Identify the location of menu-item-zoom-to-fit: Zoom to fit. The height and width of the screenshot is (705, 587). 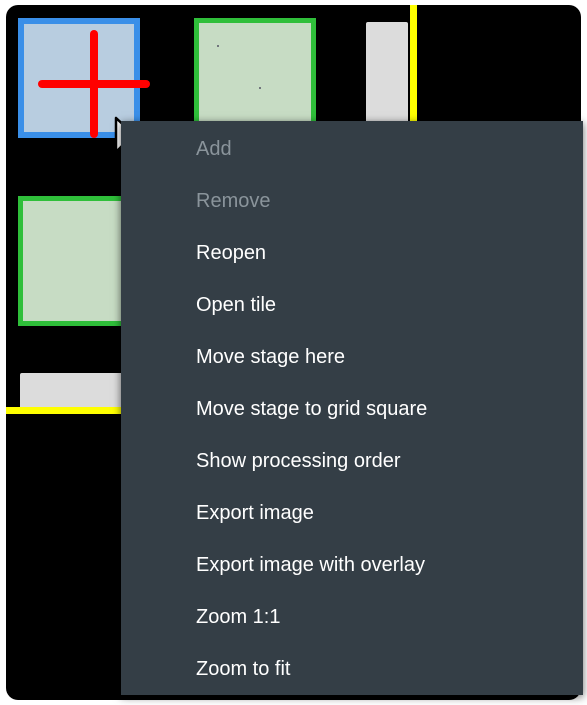
(352, 669).